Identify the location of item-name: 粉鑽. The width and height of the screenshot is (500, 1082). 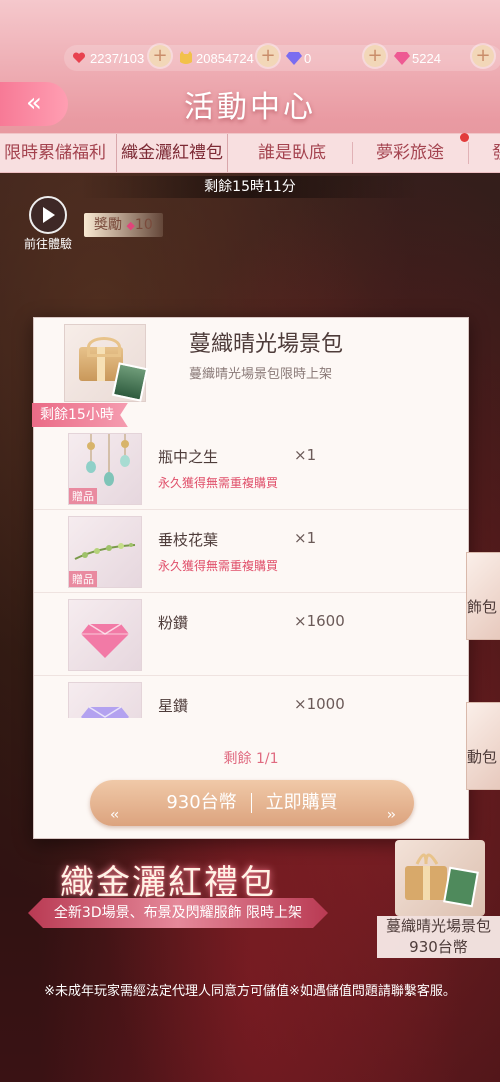
(173, 623).